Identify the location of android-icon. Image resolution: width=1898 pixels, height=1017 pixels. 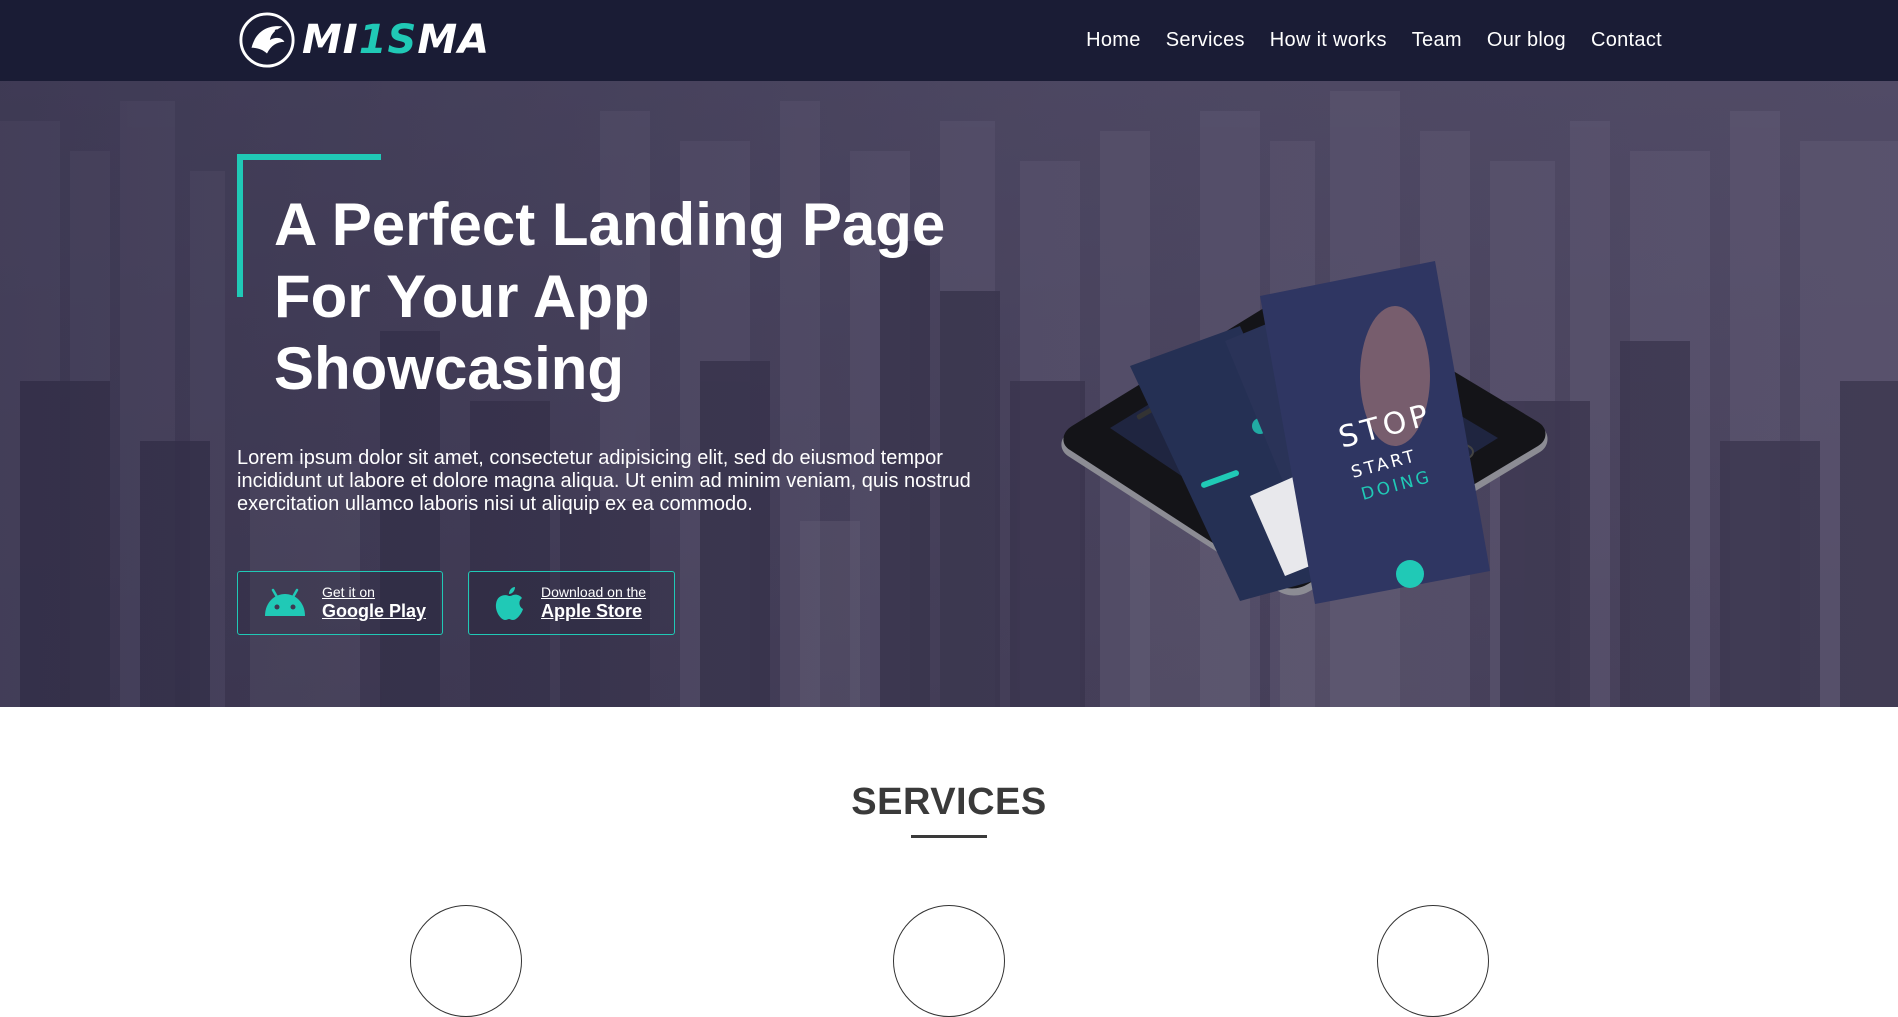
(285, 603).